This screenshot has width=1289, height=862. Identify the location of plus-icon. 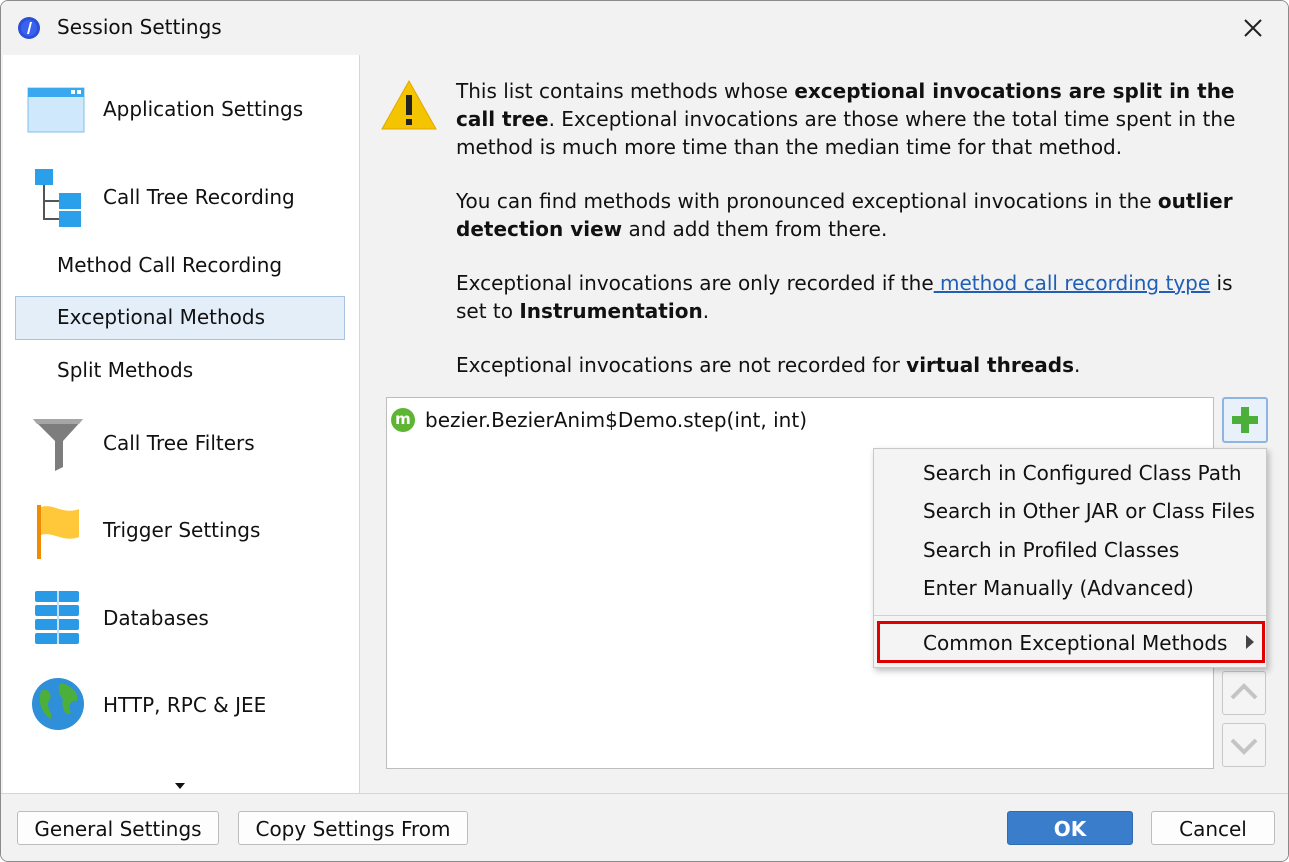
(1245, 420).